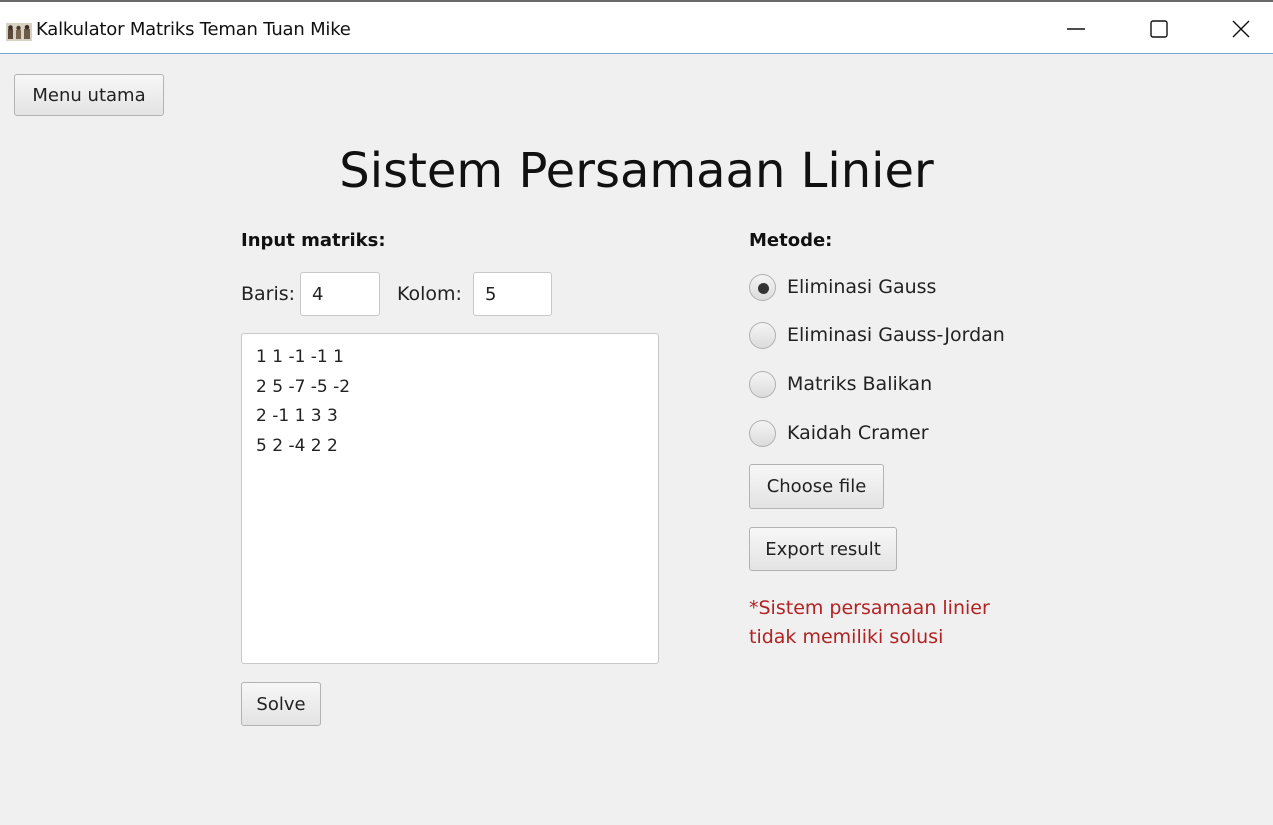 This screenshot has width=1273, height=825. I want to click on close-button, so click(1241, 29).